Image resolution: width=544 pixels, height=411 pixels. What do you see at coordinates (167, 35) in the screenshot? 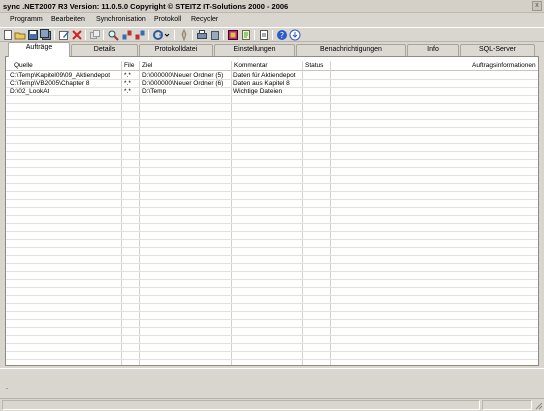
I see `chevron-down-icon` at bounding box center [167, 35].